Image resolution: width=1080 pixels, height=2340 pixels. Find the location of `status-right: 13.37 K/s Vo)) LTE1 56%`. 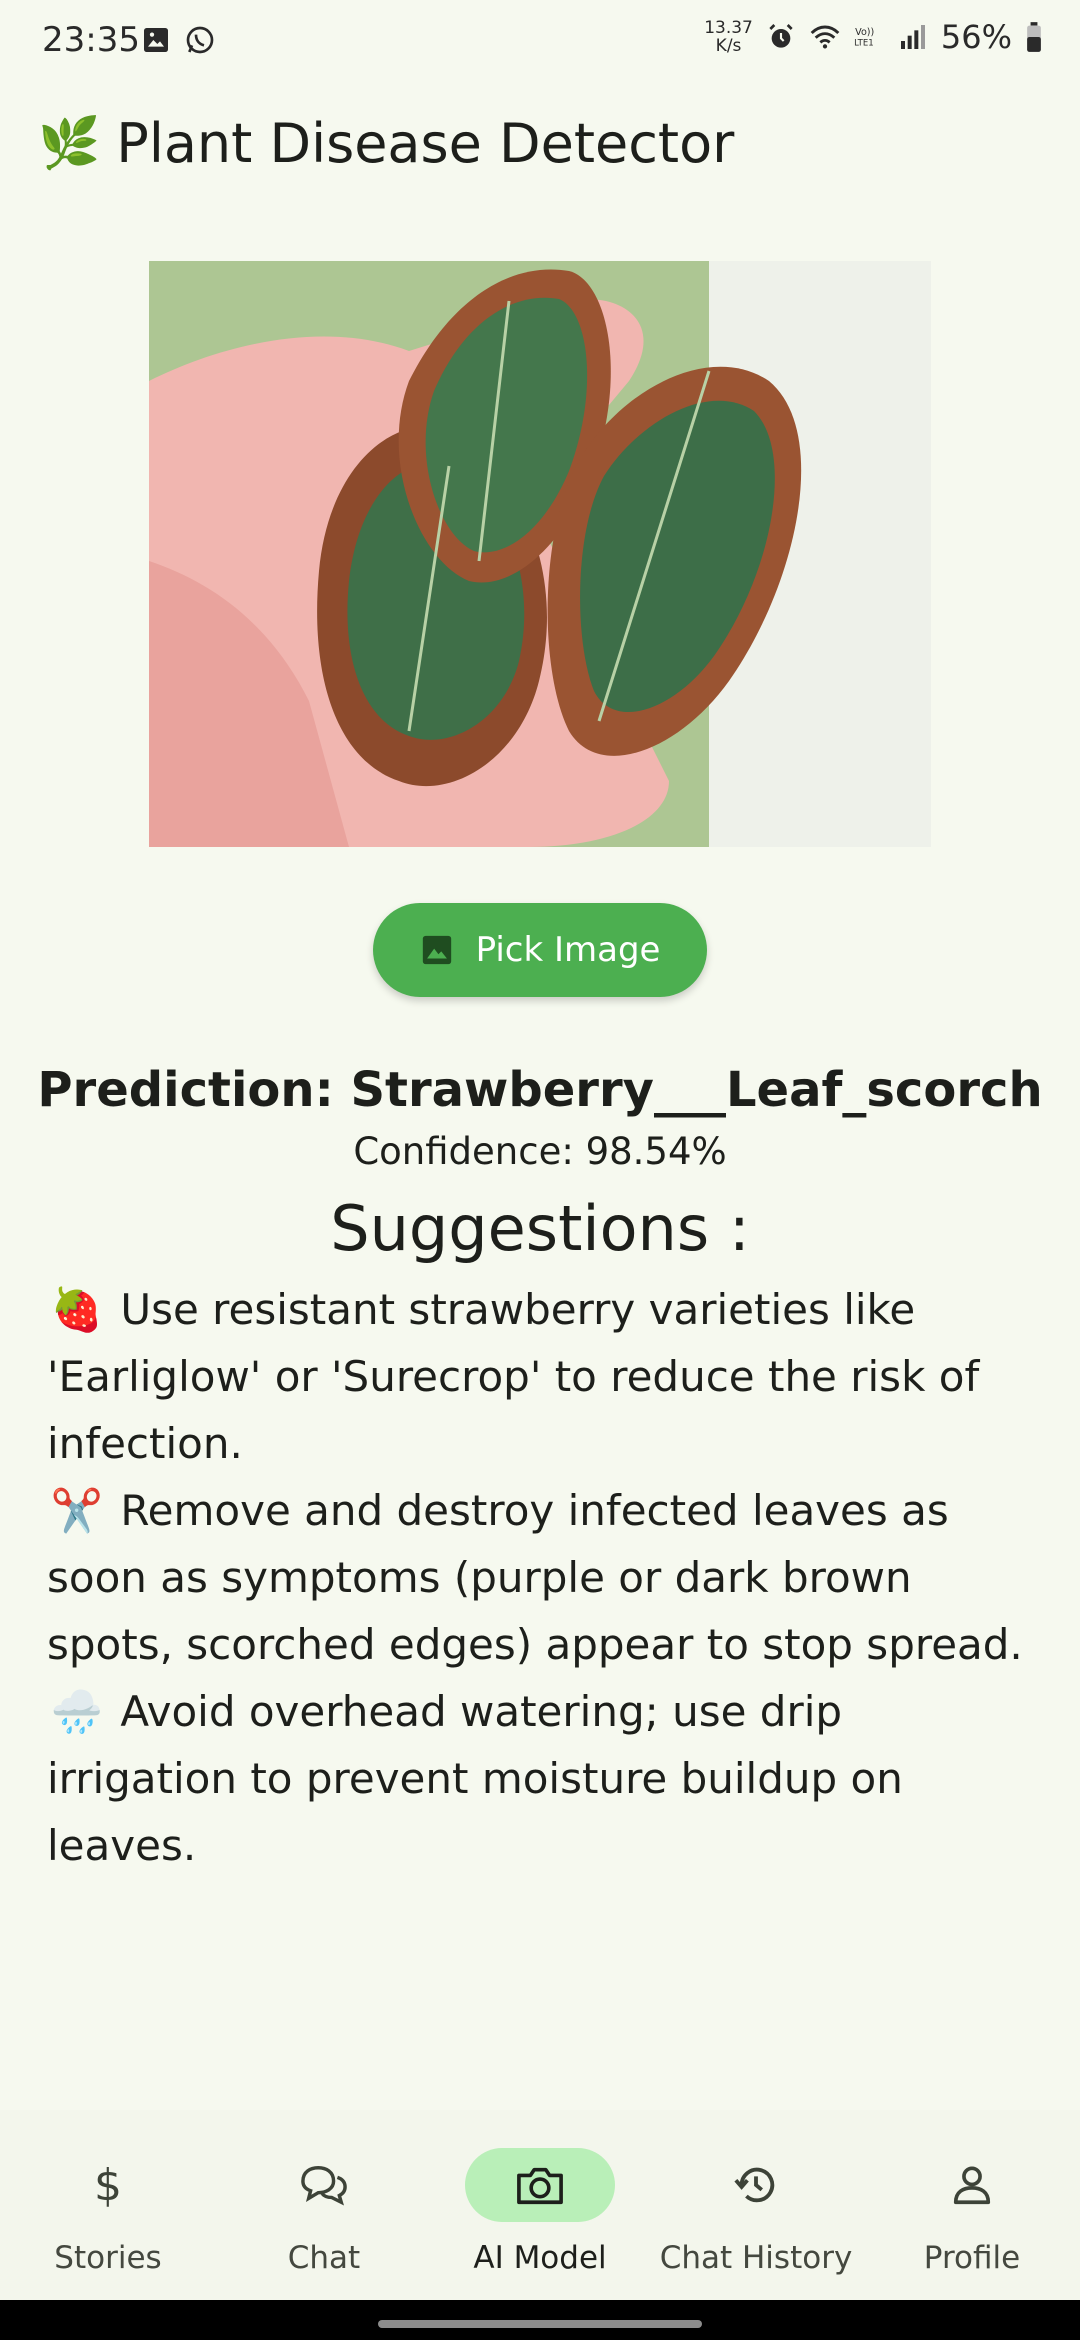

status-right: 13.37 K/s Vo)) LTE1 56% is located at coordinates (874, 37).